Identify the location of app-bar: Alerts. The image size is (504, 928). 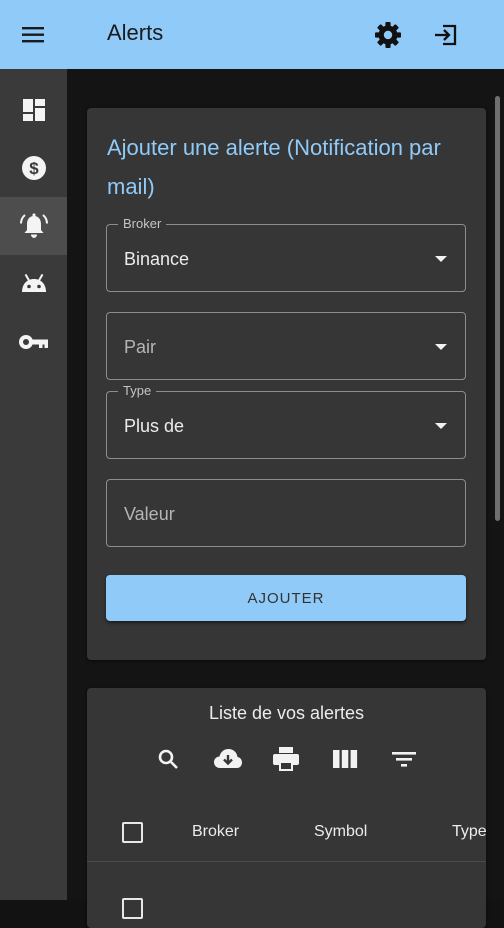
(252, 34).